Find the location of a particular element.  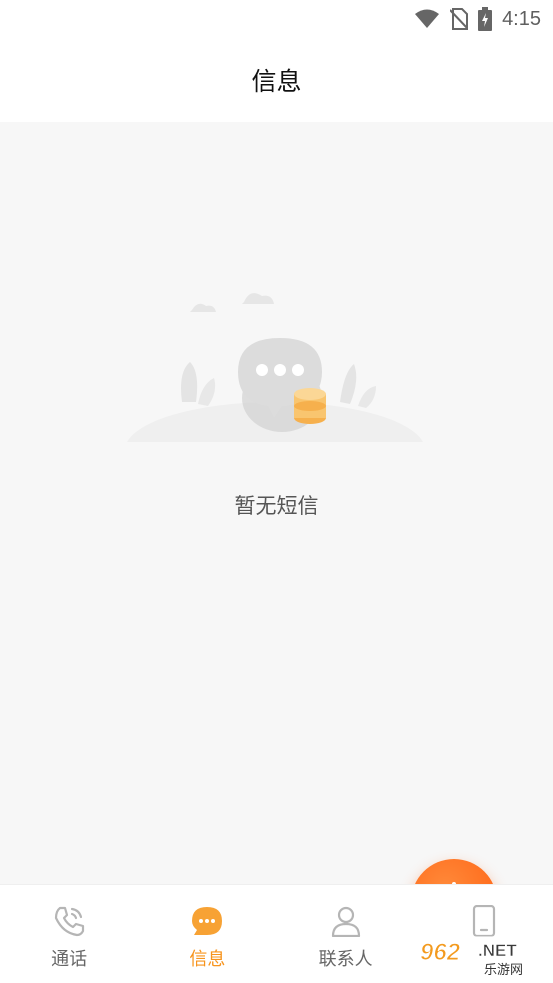

site-watermark-logo: 962 .NET 乐游网 is located at coordinates (482, 956).